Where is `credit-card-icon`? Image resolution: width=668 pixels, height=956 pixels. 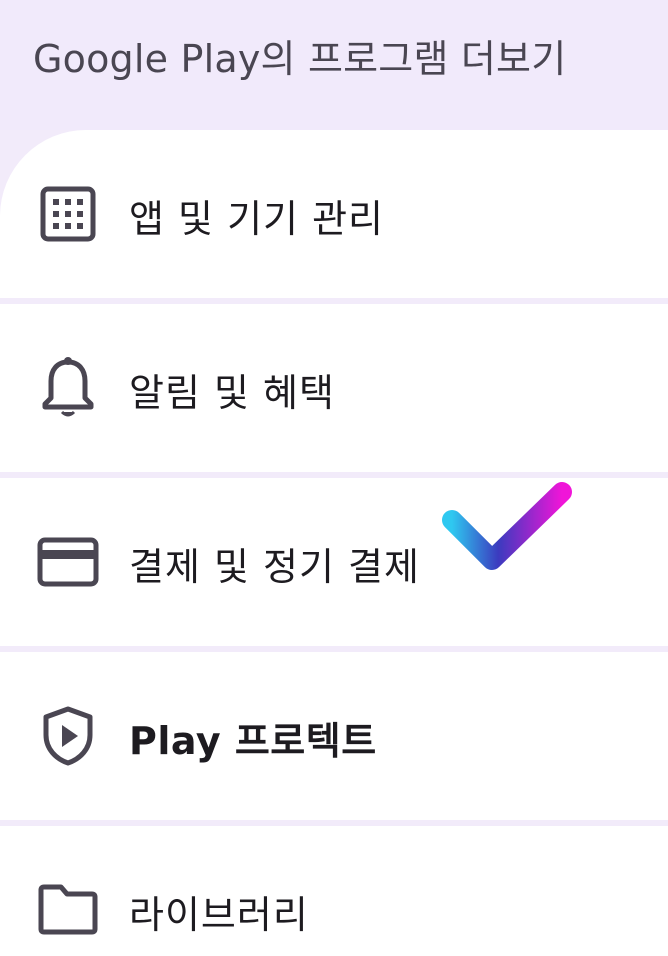
credit-card-icon is located at coordinates (68, 562).